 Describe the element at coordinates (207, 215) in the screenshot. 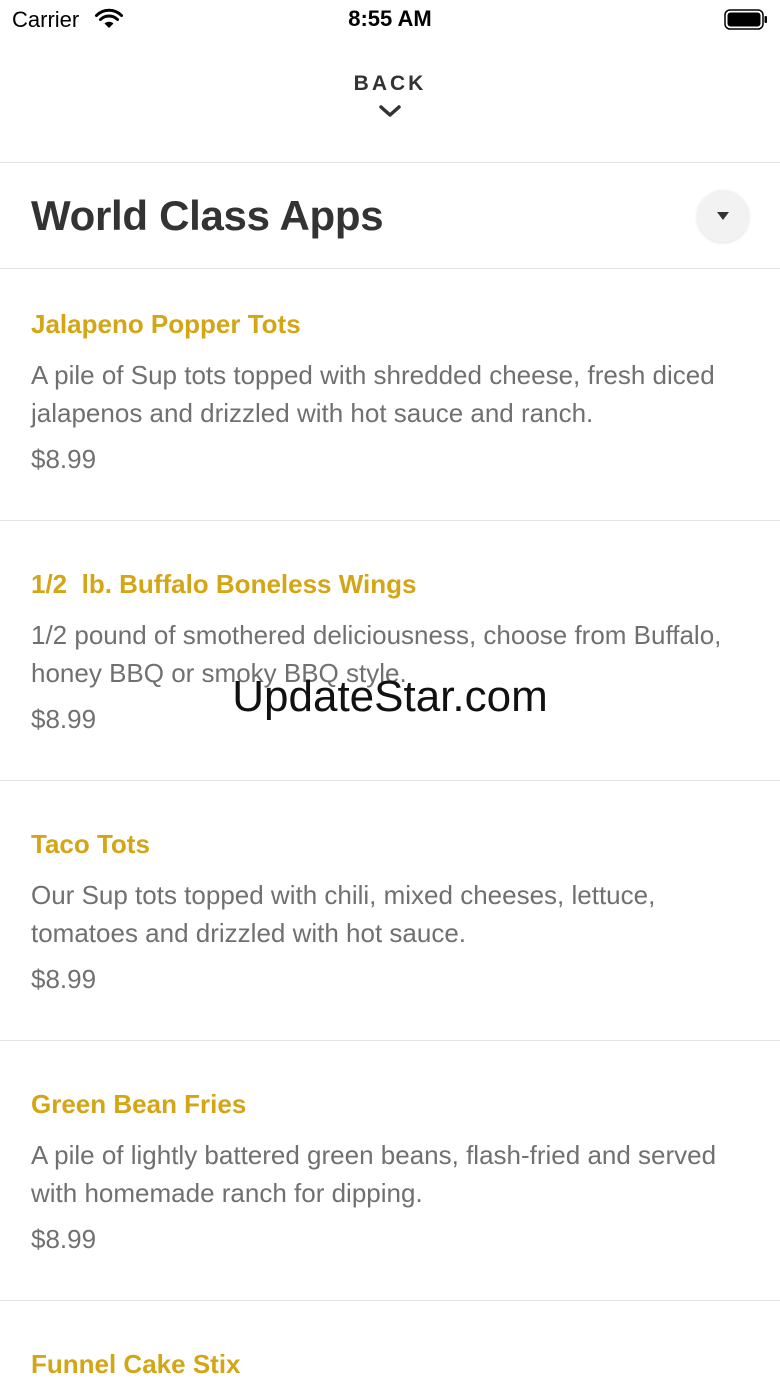

I see `section-title: World Class Apps` at that location.